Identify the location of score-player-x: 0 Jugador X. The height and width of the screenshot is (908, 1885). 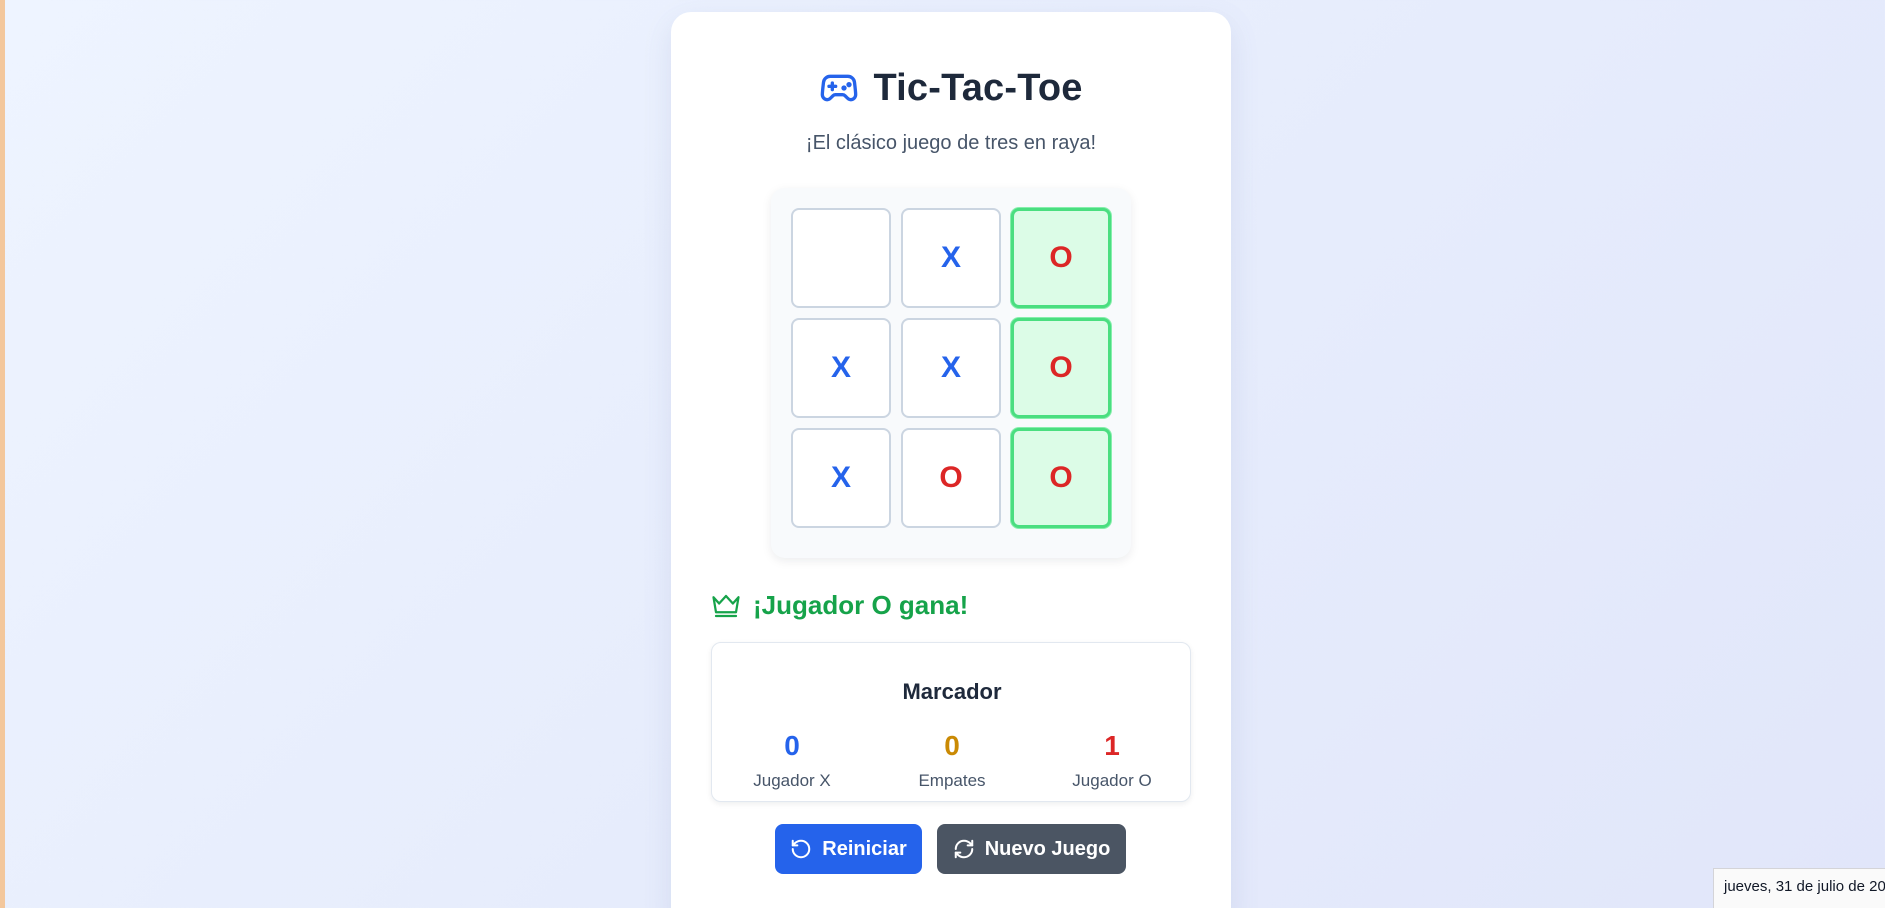
(792, 760).